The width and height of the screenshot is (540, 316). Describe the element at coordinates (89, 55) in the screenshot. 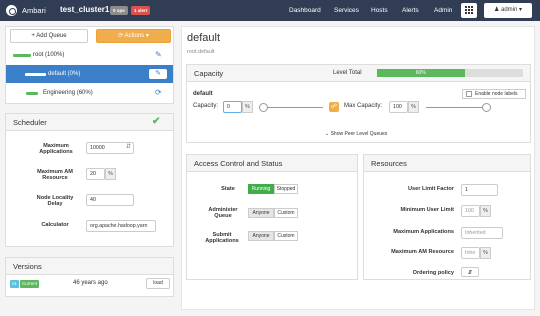

I see `queue-item-root: root (100%) ✎` at that location.